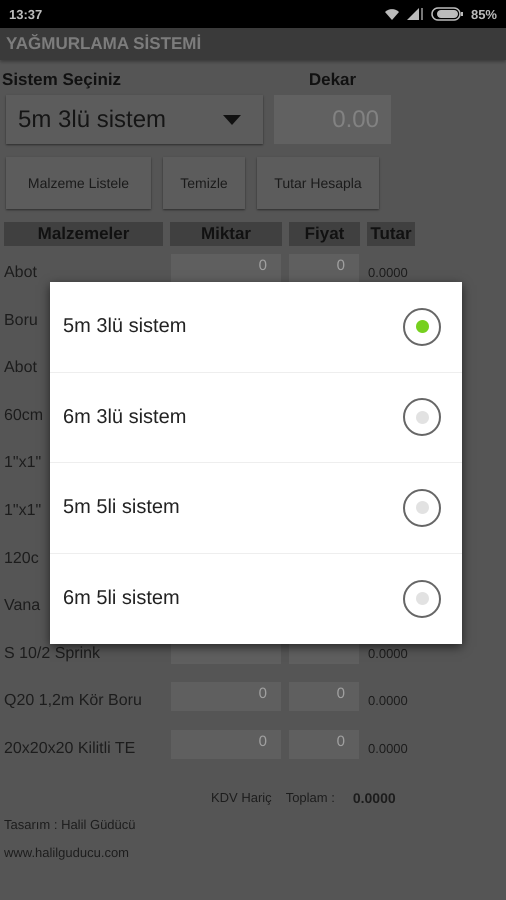 The image size is (506, 900). What do you see at coordinates (241, 798) in the screenshot?
I see `vat-note: KDV Hariç` at bounding box center [241, 798].